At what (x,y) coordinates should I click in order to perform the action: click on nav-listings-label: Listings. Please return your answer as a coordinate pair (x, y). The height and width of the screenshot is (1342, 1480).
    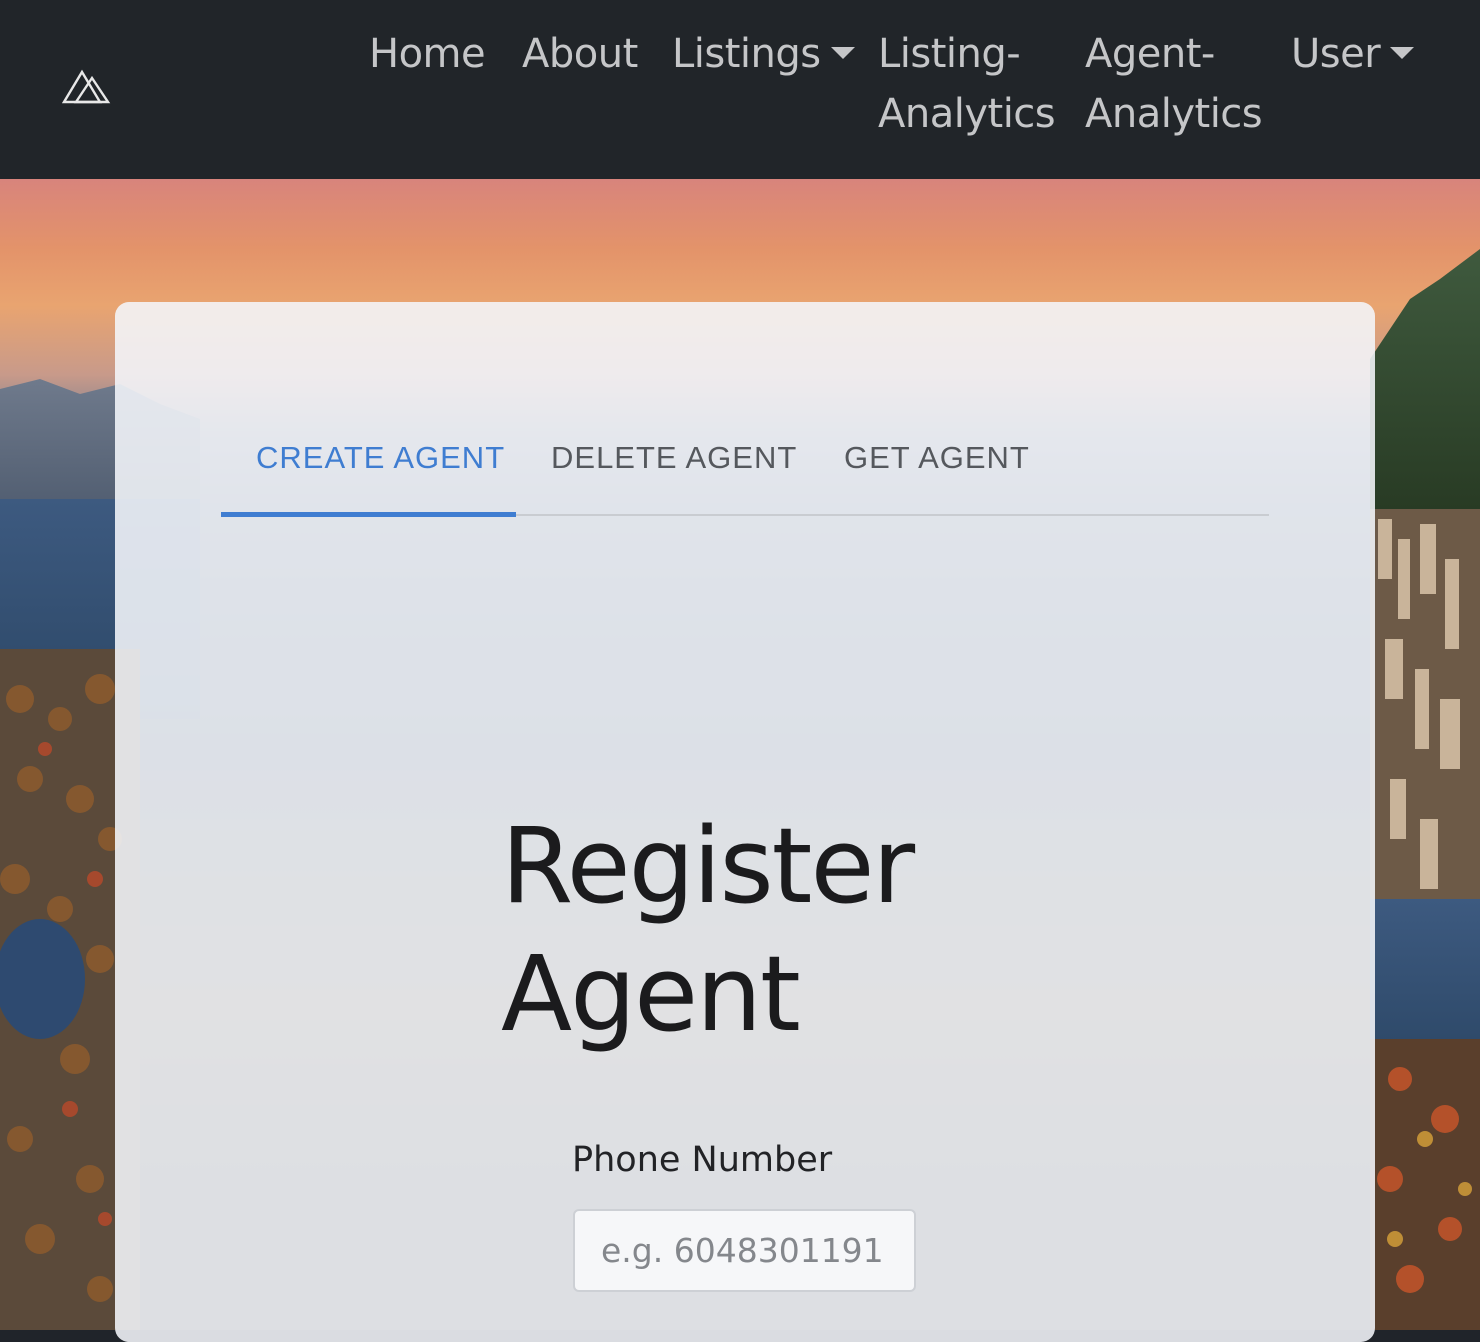
    Looking at the image, I should click on (746, 54).